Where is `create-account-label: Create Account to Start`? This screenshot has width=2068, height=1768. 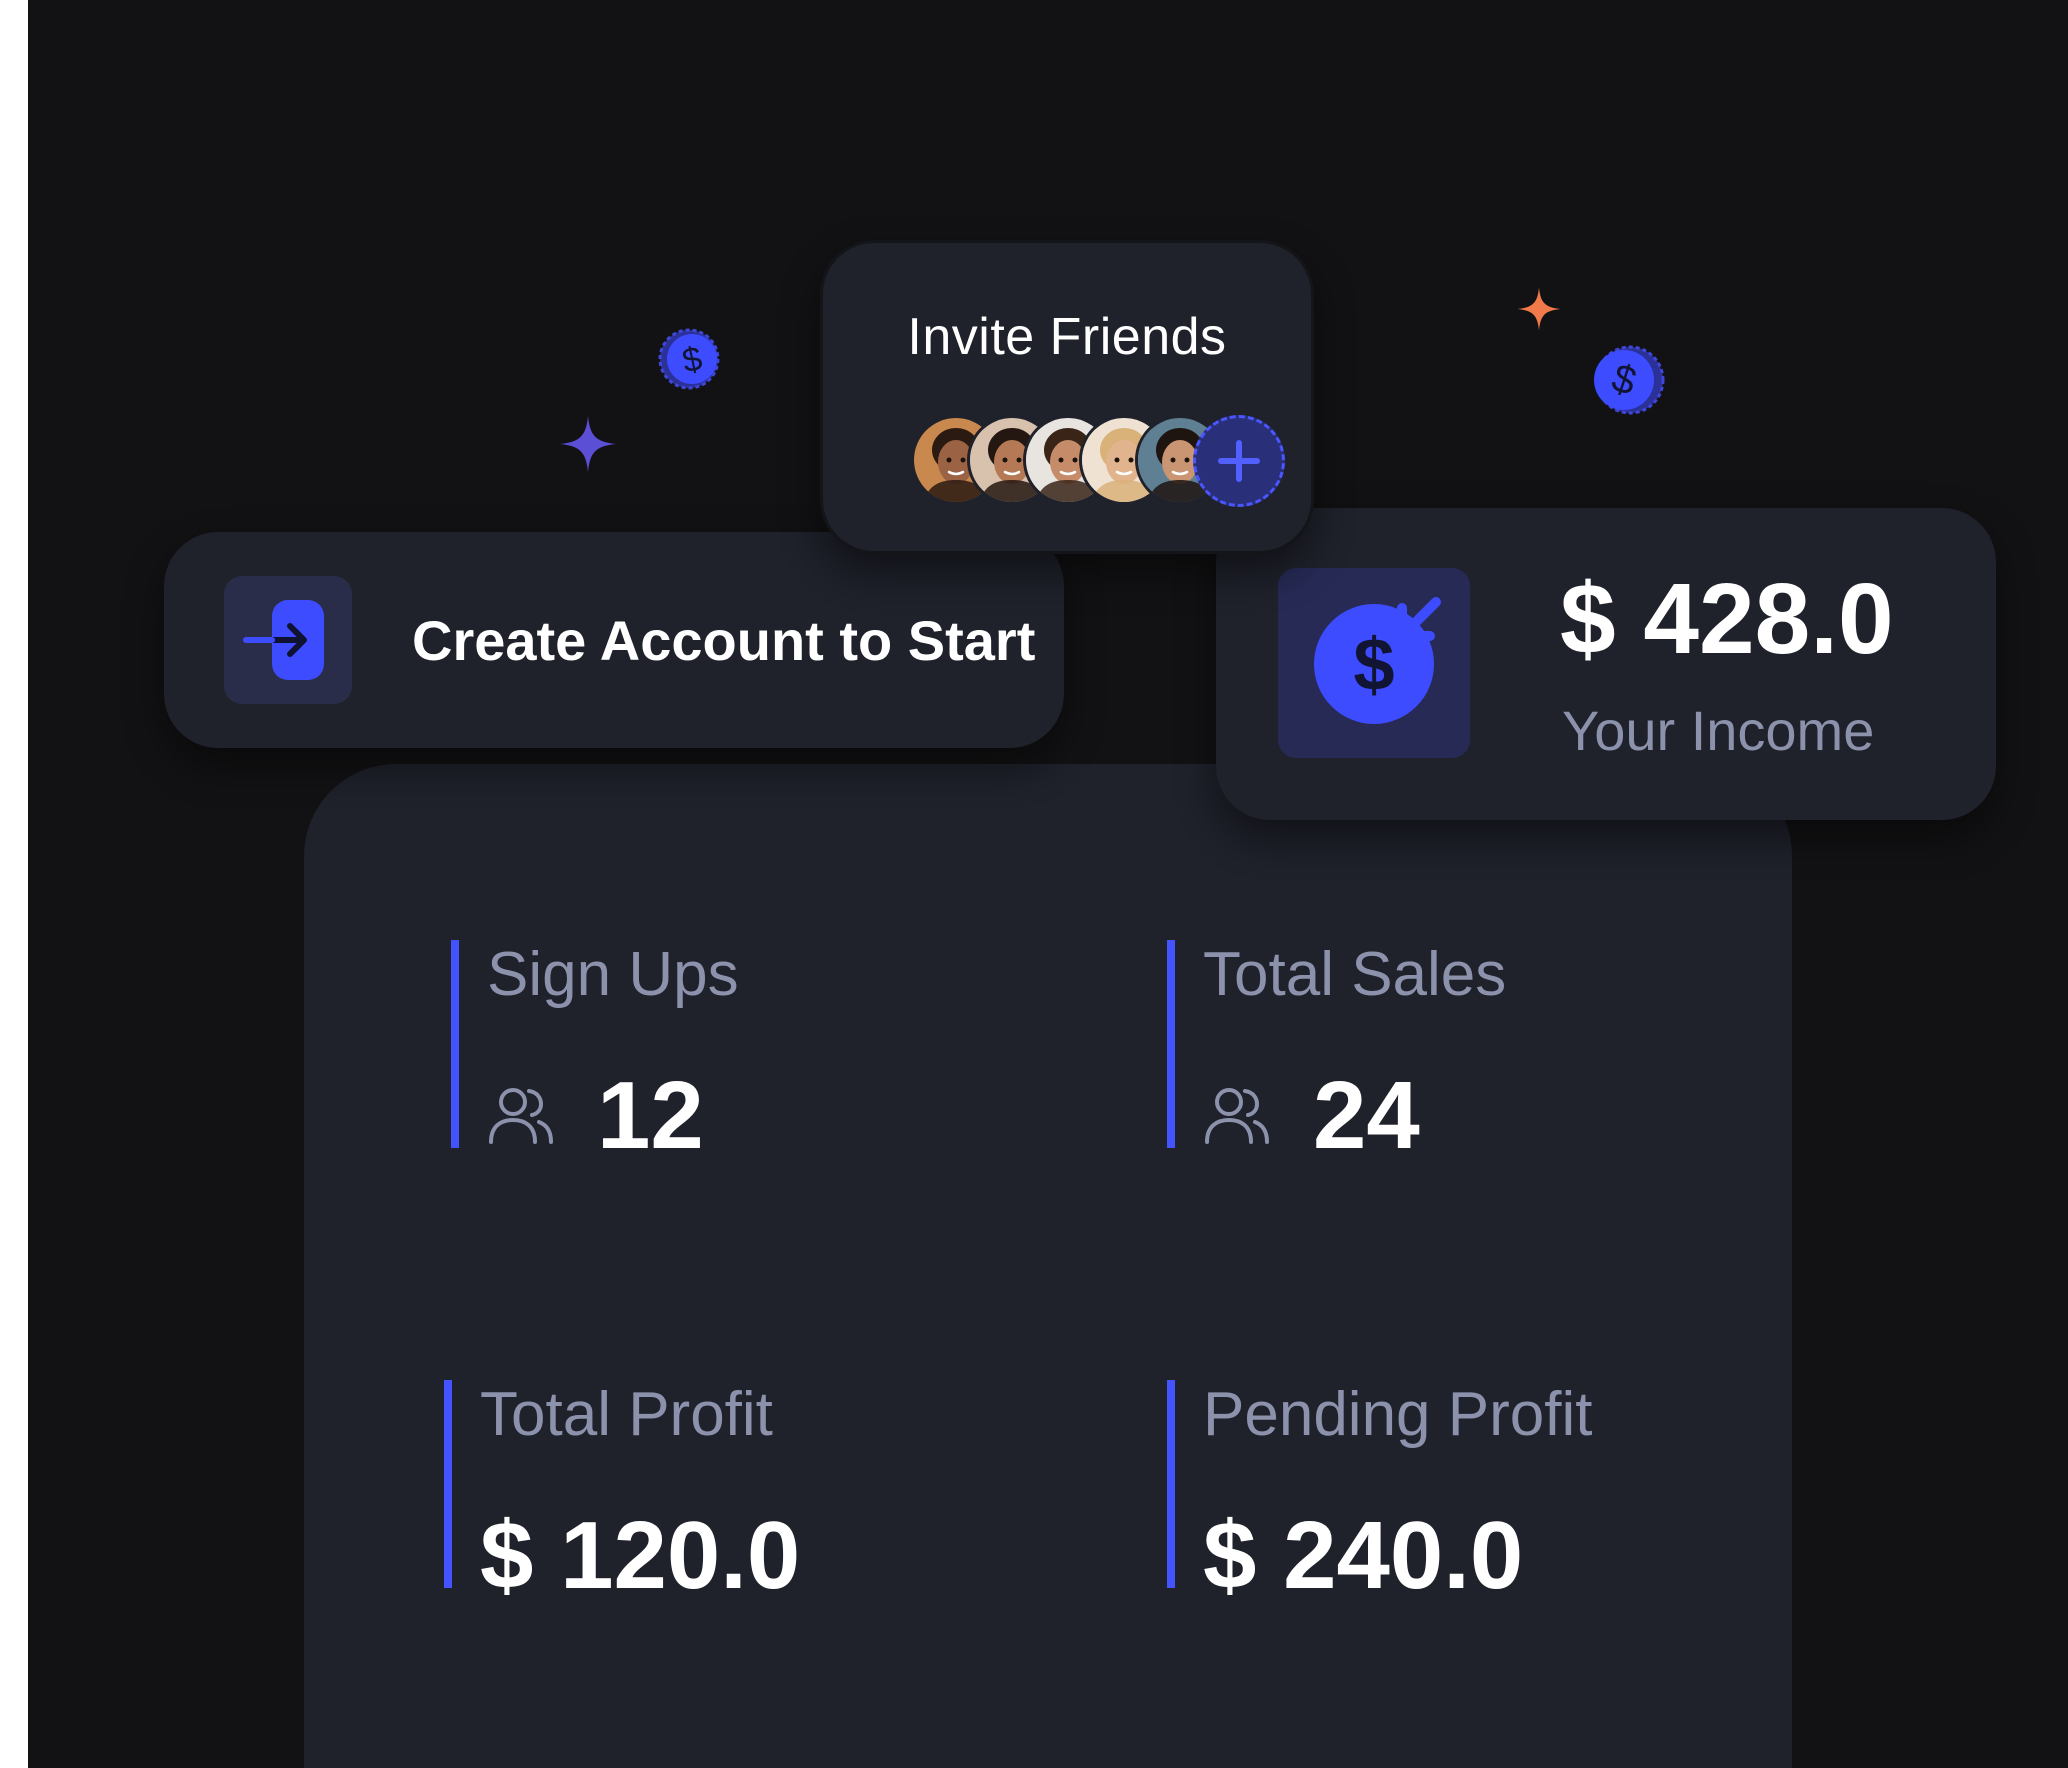
create-account-label: Create Account to Start is located at coordinates (724, 640).